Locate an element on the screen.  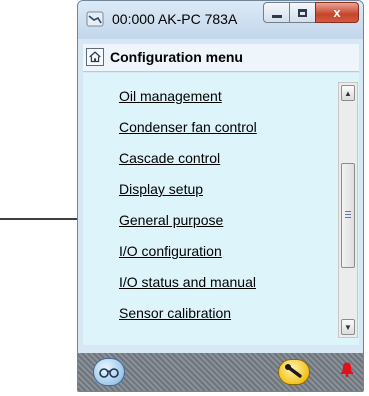
menu-item-condenser-fan-control: Condenser fan control is located at coordinates (188, 127).